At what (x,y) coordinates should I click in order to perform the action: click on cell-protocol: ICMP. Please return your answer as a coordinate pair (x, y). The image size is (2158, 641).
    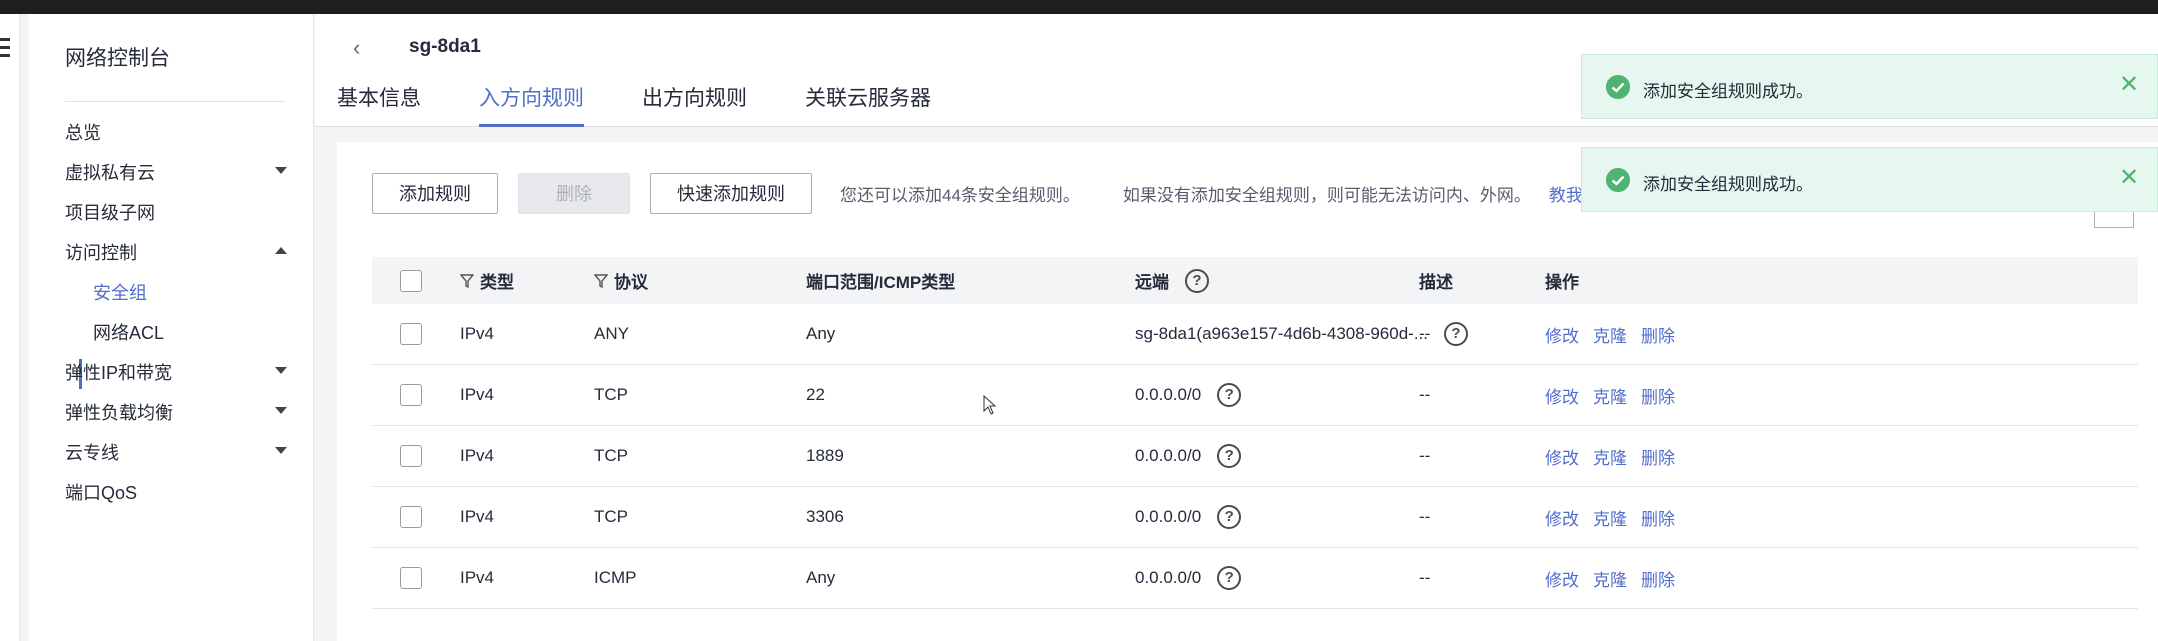
    Looking at the image, I should click on (615, 577).